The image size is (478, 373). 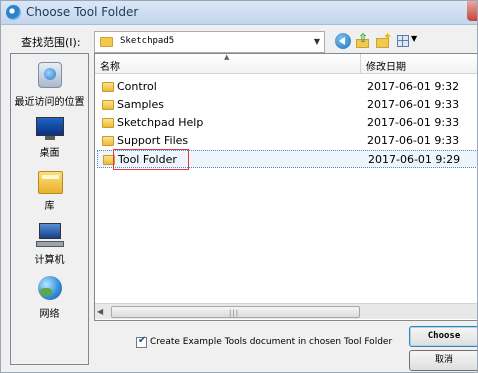 What do you see at coordinates (209, 42) in the screenshot?
I see `look-in-dropdown: Sketchpad5 ▼` at bounding box center [209, 42].